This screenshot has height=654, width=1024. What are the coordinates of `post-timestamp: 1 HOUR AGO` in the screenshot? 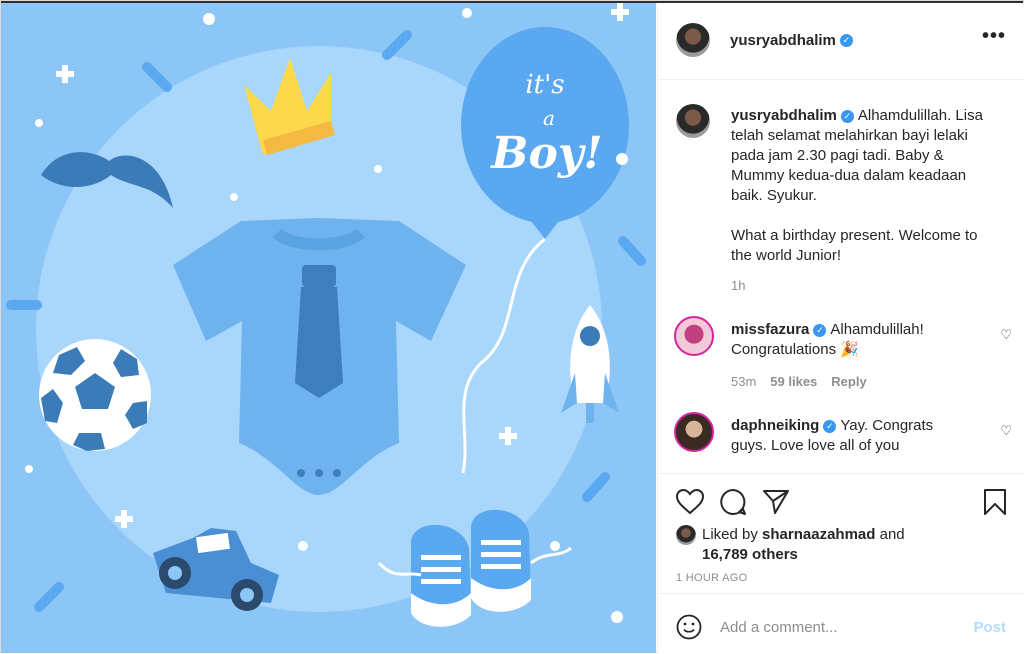 It's located at (711, 578).